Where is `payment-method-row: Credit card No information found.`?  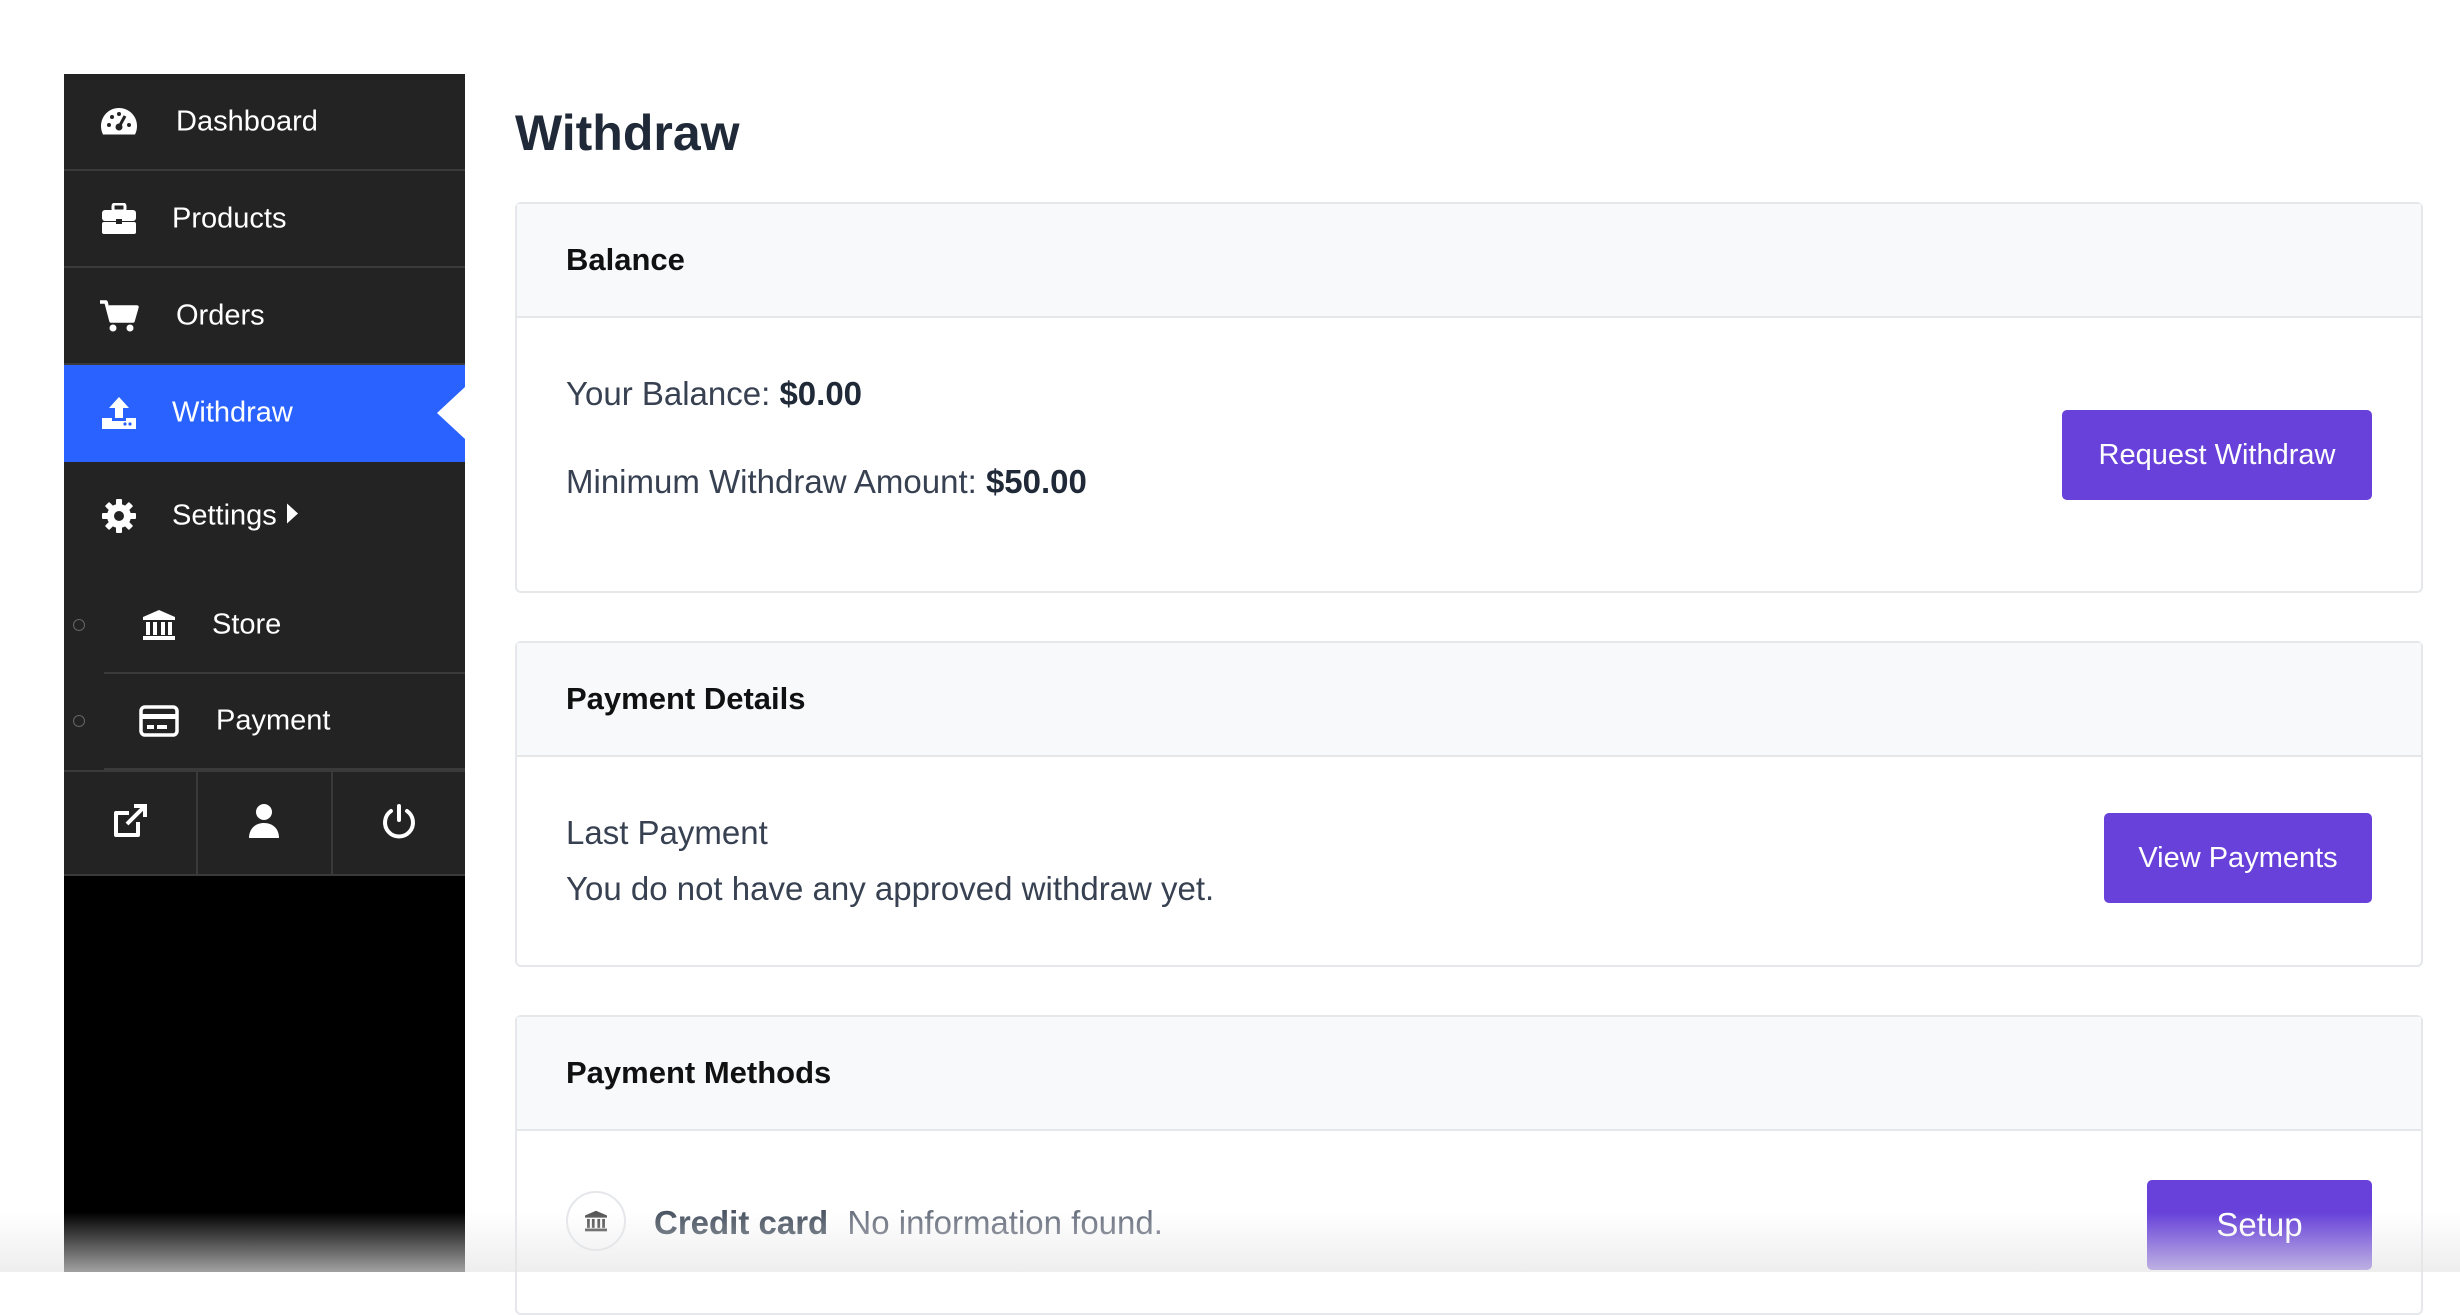
payment-method-row: Credit card No information found. is located at coordinates (908, 1223).